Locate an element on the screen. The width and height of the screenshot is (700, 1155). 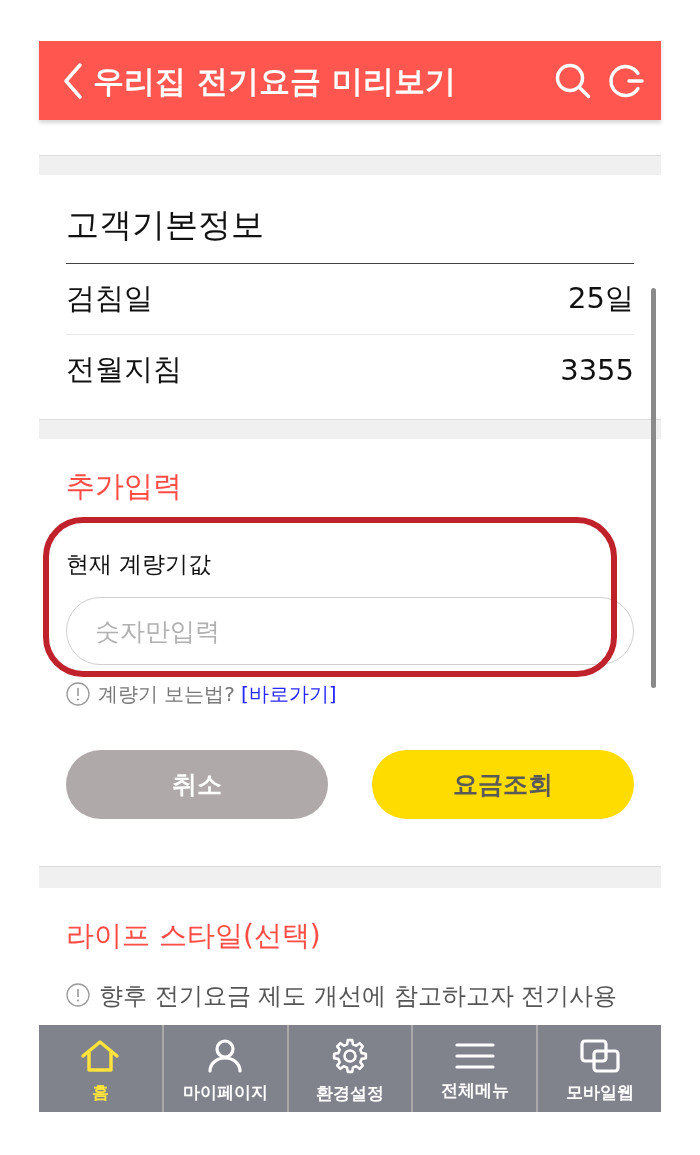
cancel-button: 취소 is located at coordinates (197, 784).